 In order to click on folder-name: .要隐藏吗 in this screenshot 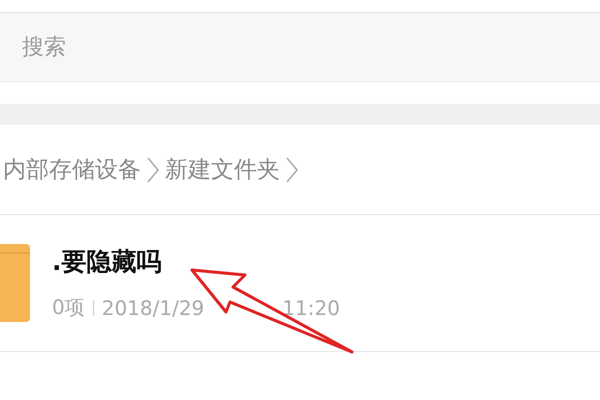, I will do `click(107, 262)`.